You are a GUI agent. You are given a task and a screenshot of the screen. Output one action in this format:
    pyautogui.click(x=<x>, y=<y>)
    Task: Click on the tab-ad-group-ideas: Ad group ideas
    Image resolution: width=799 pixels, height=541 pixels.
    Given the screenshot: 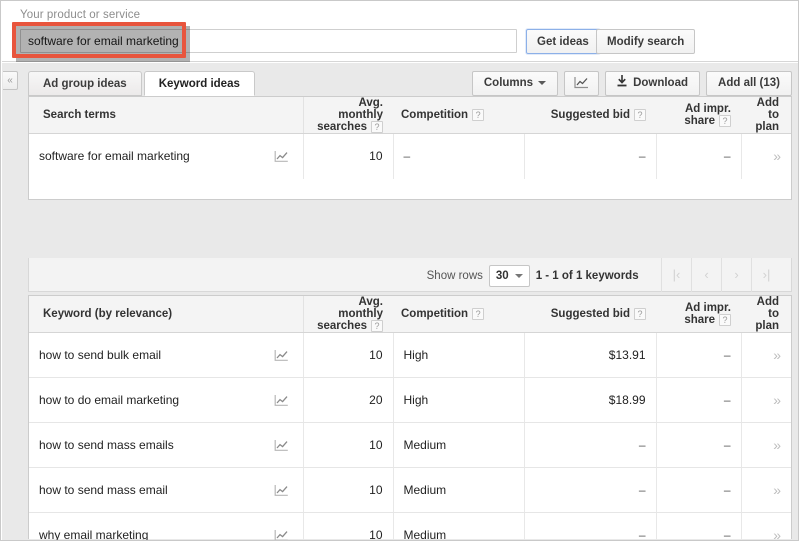 What is the action you would take?
    pyautogui.click(x=85, y=83)
    